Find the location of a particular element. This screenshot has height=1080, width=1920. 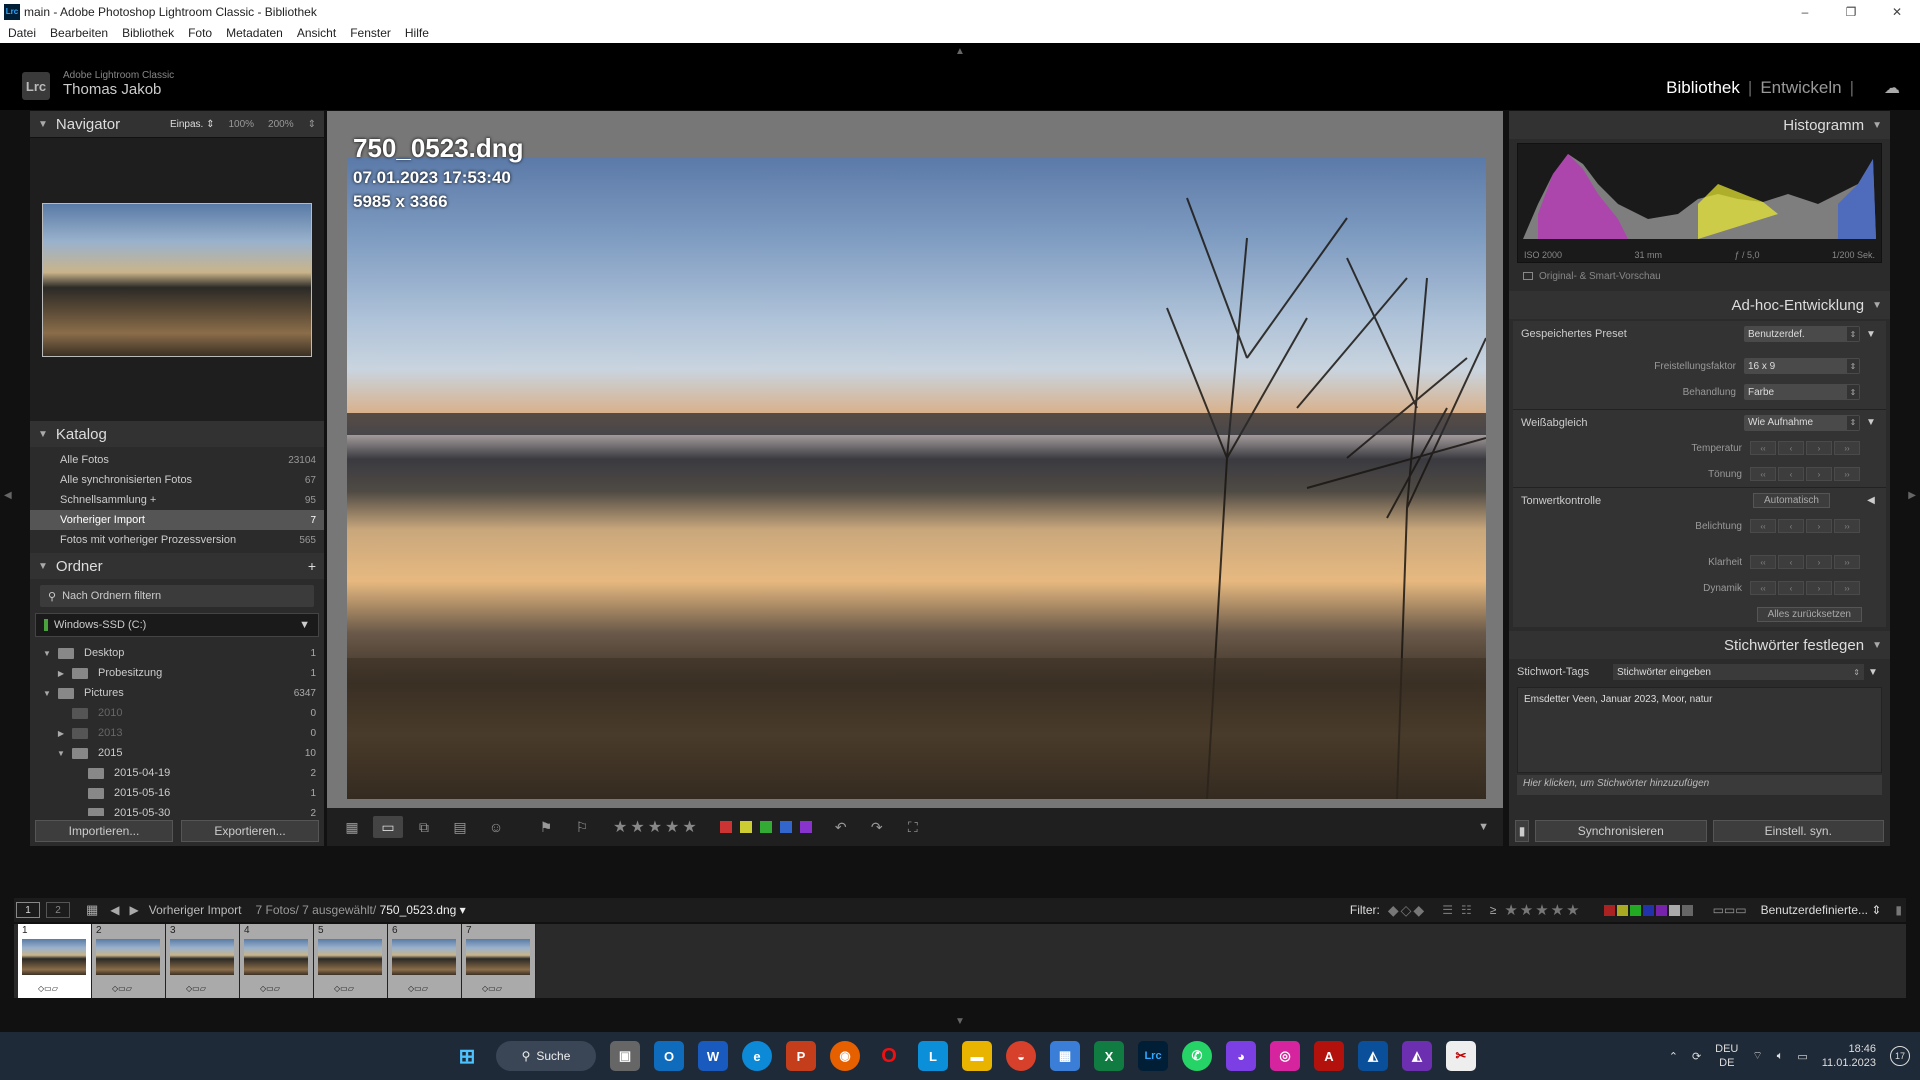

navigator-header: ▼ Navigator Einpas. ⇕ 100% 200% ⇕ is located at coordinates (177, 124).